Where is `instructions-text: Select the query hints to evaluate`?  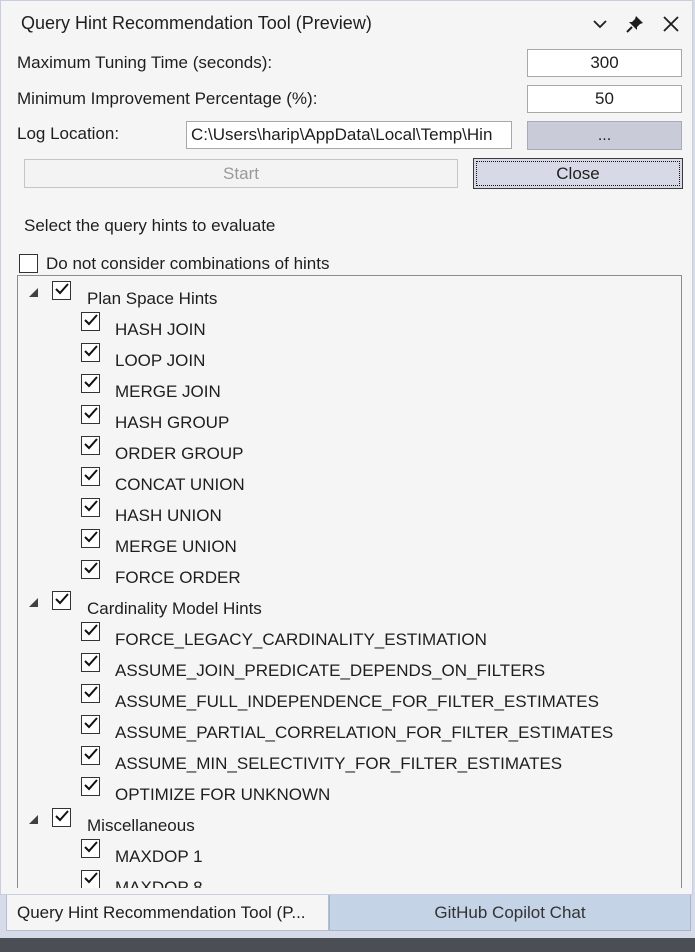
instructions-text: Select the query hints to evaluate is located at coordinates (150, 225).